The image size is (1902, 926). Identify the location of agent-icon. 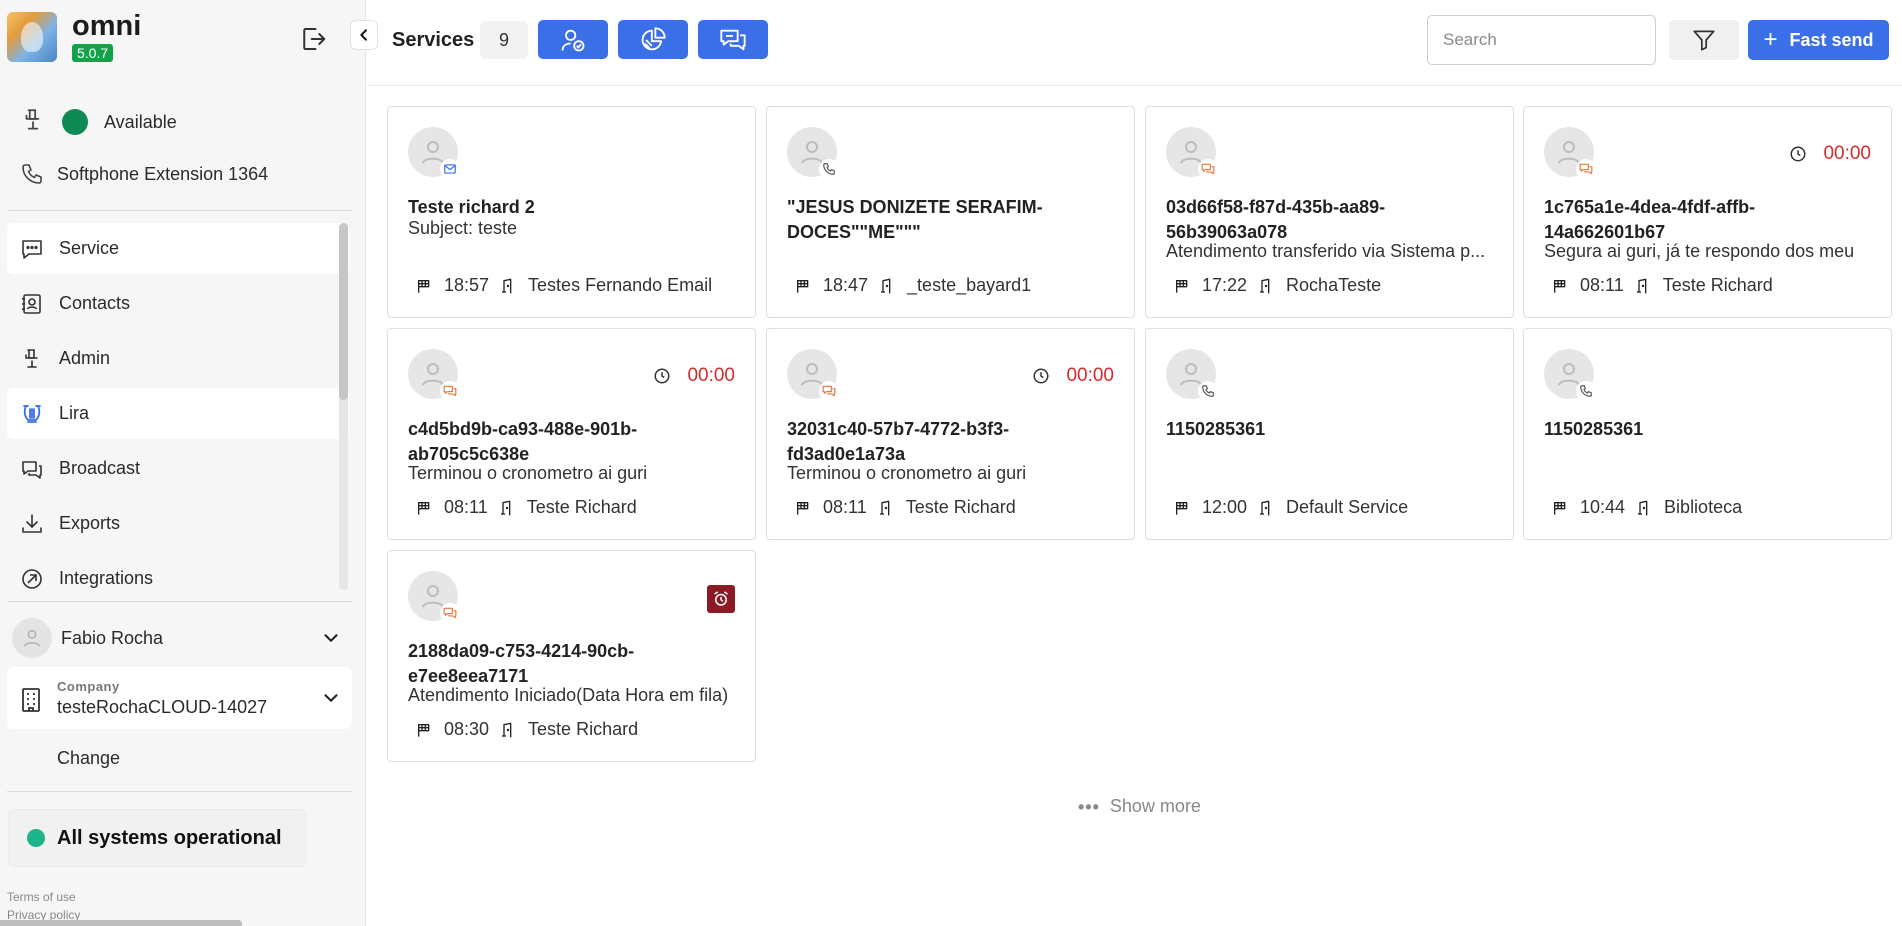
(33, 122).